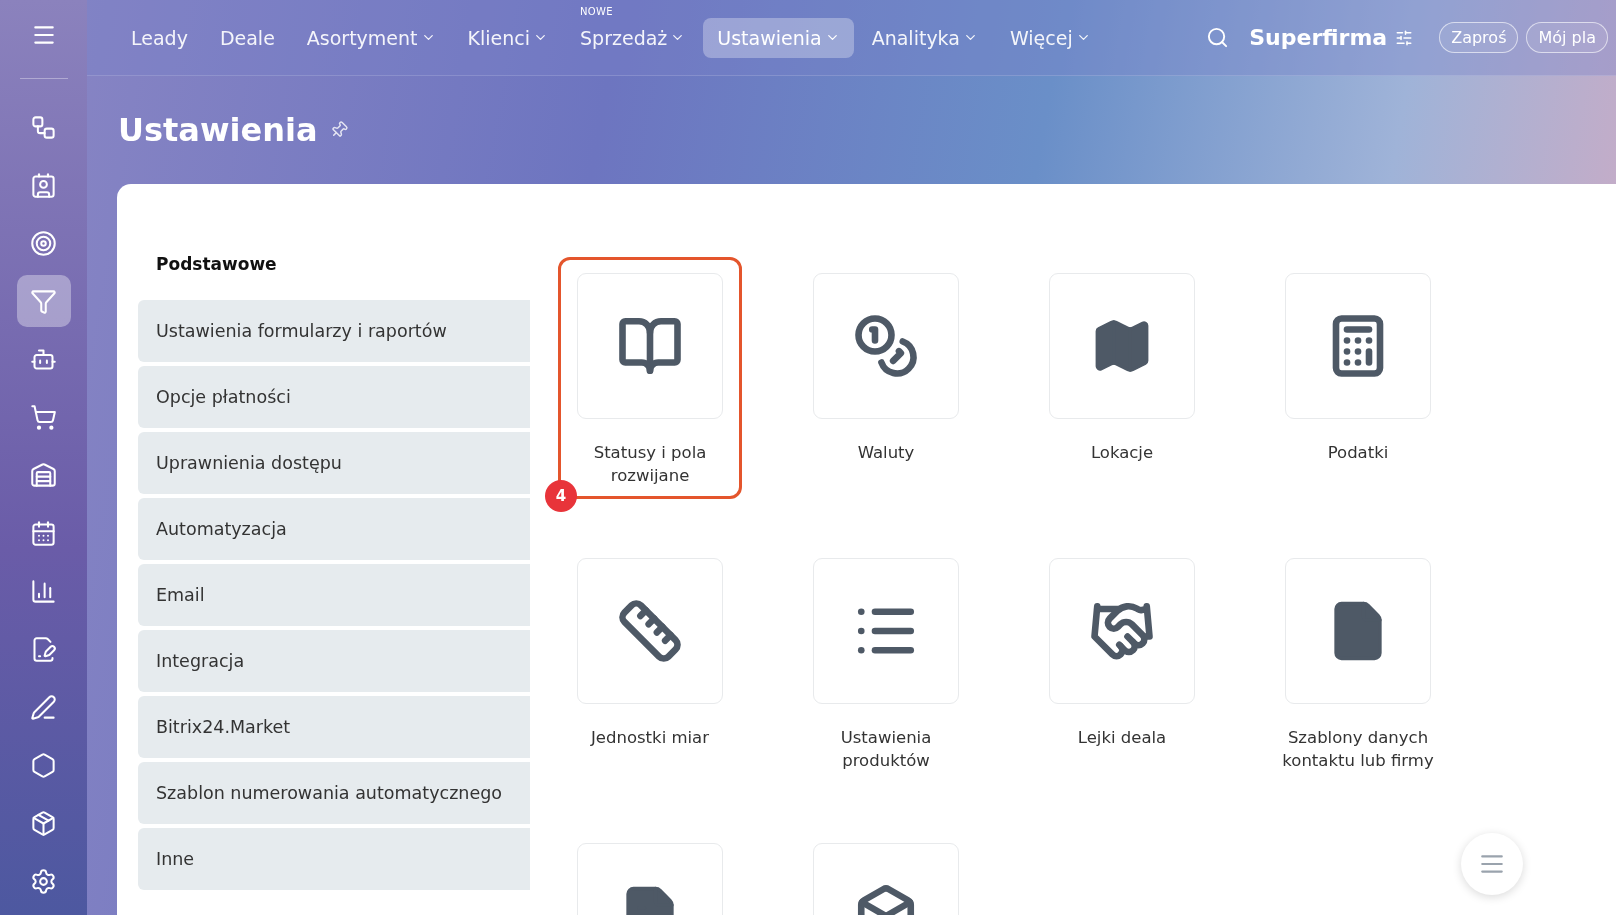 The width and height of the screenshot is (1616, 915). Describe the element at coordinates (778, 37) in the screenshot. I see `nav-tab: Ustawienia` at that location.